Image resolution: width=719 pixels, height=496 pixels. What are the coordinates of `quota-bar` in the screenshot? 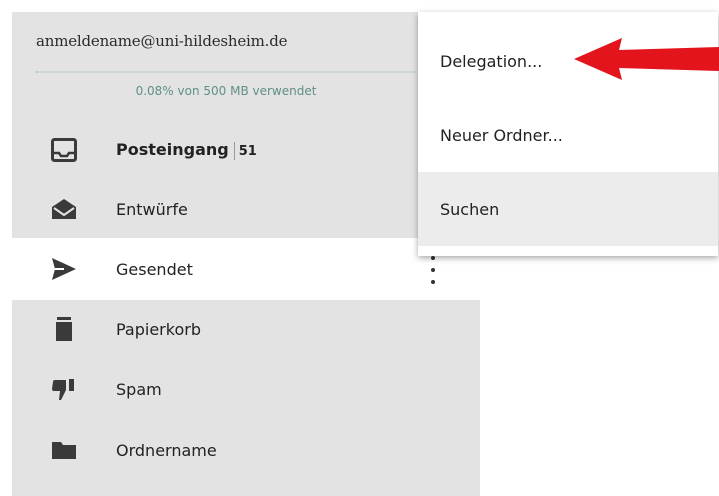 It's located at (226, 72).